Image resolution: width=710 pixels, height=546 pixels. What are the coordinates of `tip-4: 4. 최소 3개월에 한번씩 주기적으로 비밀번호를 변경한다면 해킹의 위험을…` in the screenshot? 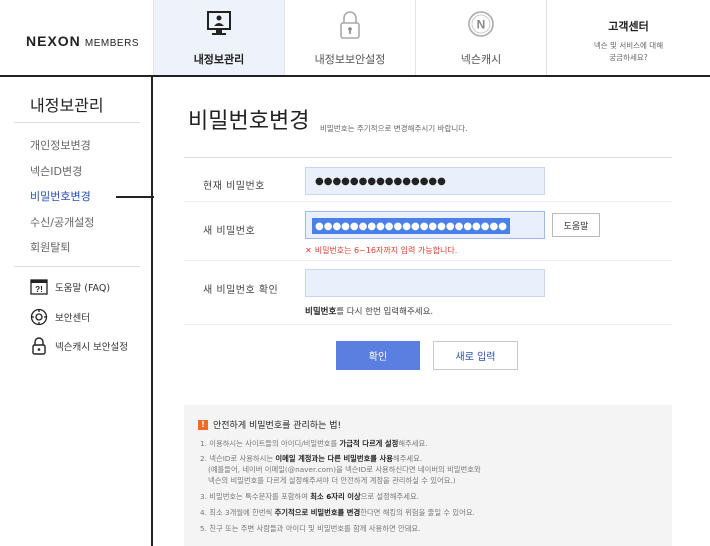 It's located at (337, 512).